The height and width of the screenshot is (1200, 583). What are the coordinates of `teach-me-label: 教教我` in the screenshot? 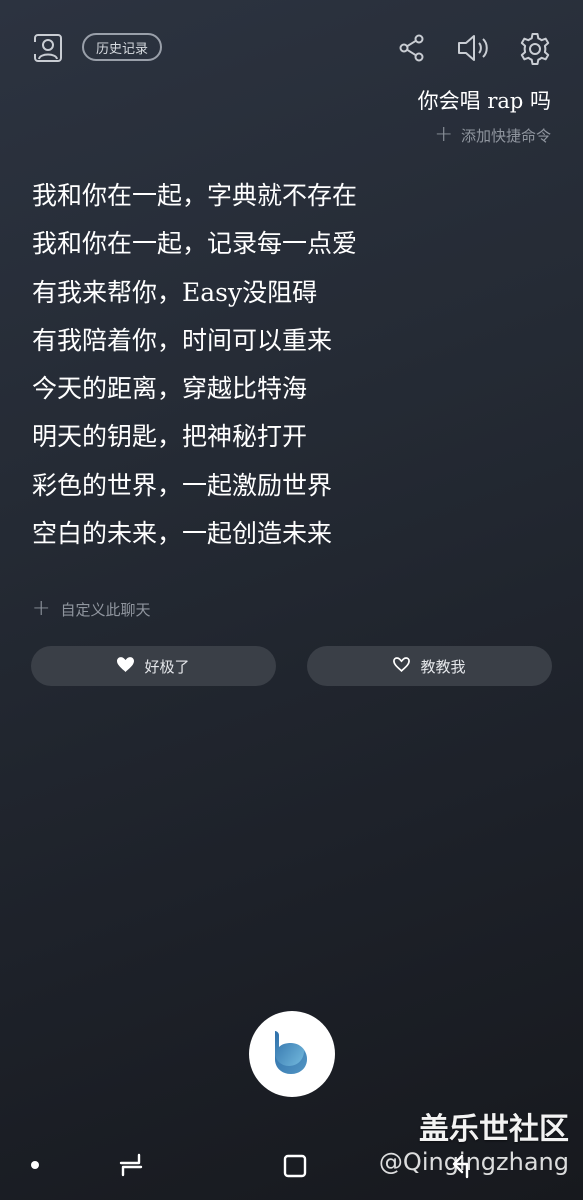 It's located at (443, 666).